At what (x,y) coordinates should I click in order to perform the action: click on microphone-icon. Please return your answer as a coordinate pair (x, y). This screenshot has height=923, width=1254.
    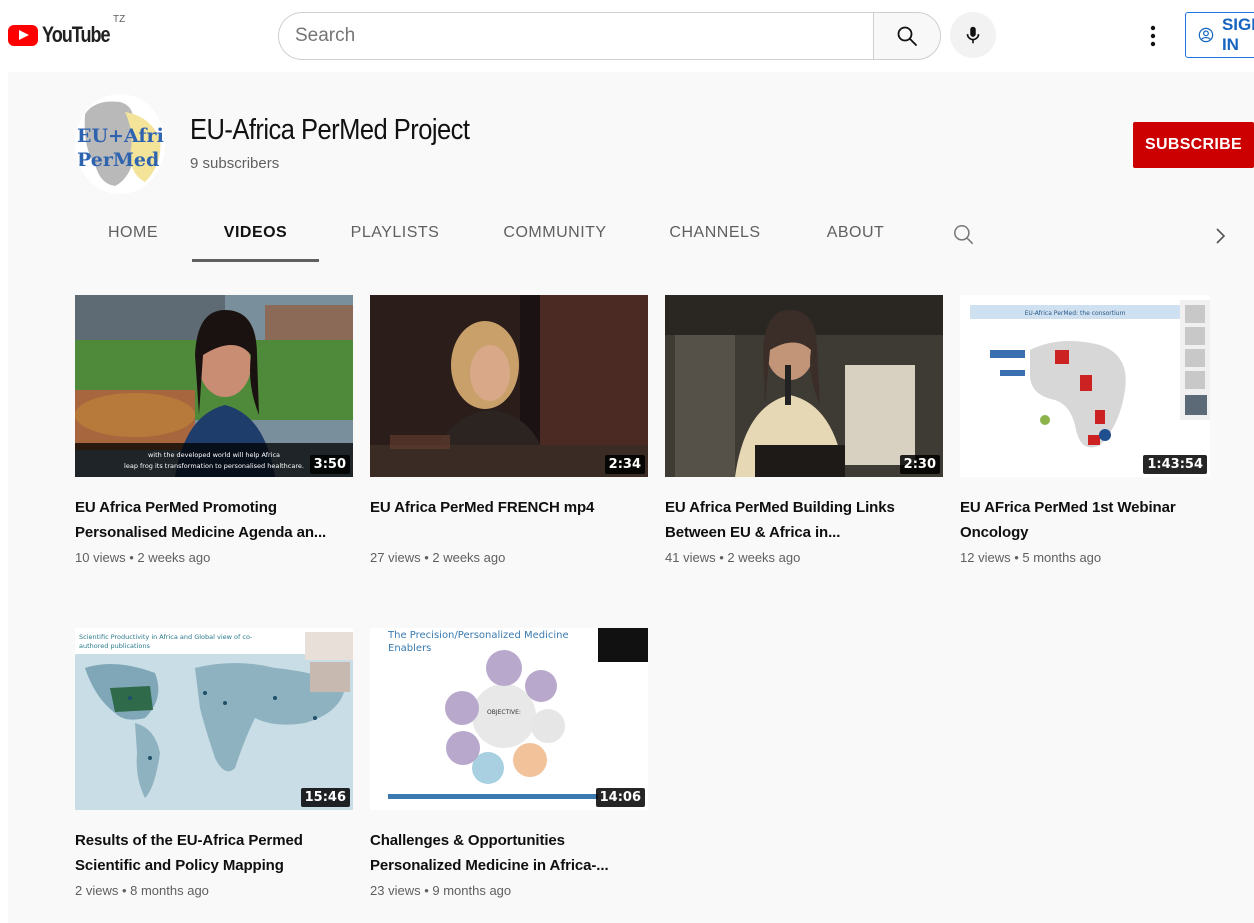
    Looking at the image, I should click on (973, 35).